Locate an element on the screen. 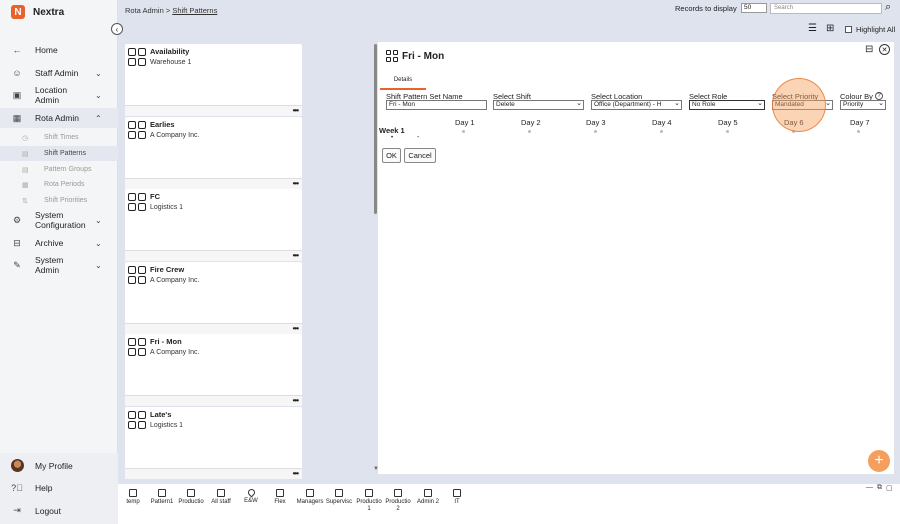  taskbar-item: E&W is located at coordinates (251, 496).